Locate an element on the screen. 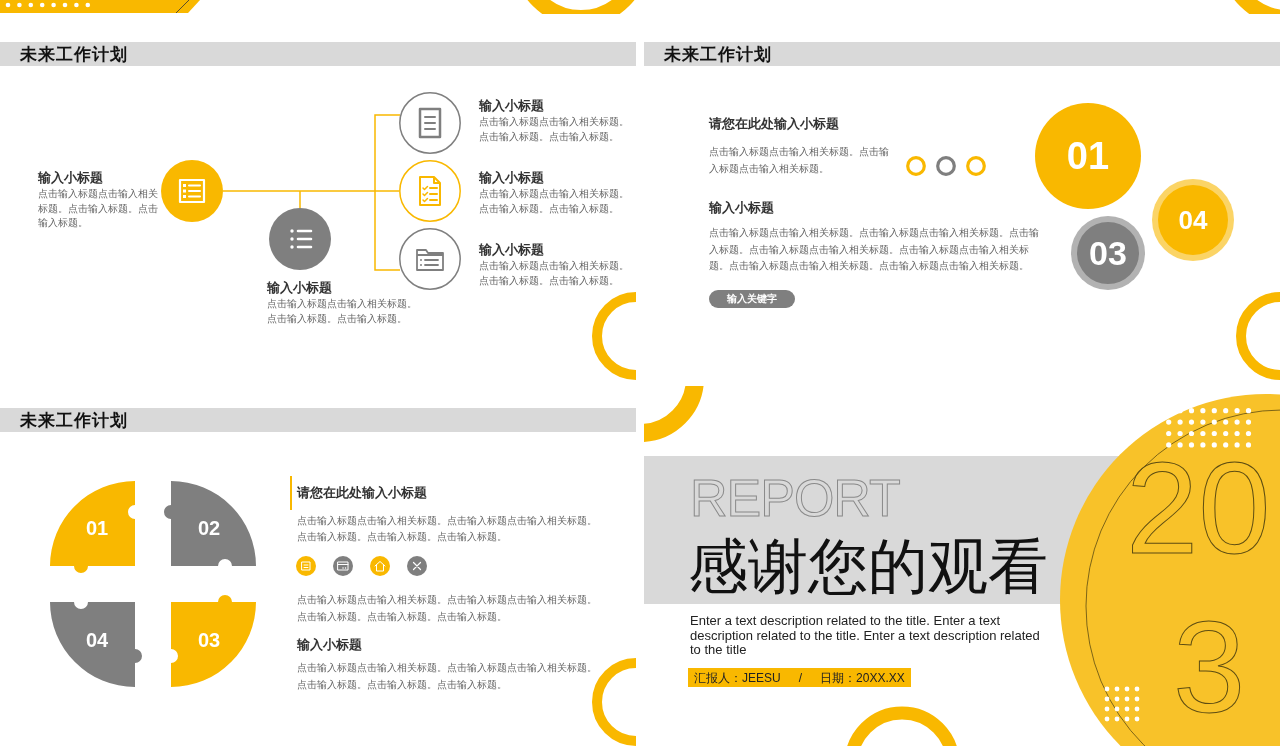 The width and height of the screenshot is (1280, 746). slide-title: 感谢您的观看 is located at coordinates (868, 567).